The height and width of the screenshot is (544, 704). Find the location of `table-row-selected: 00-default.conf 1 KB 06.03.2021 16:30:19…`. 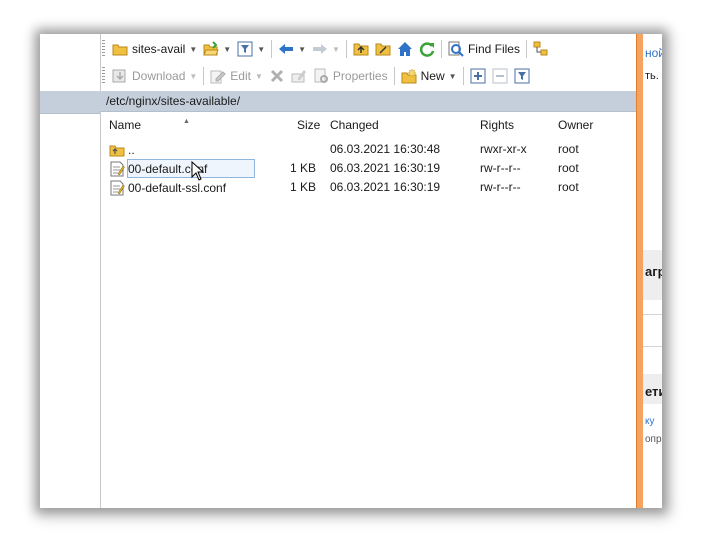

table-row-selected: 00-default.conf 1 KB 06.03.2021 16:30:19… is located at coordinates (369, 168).